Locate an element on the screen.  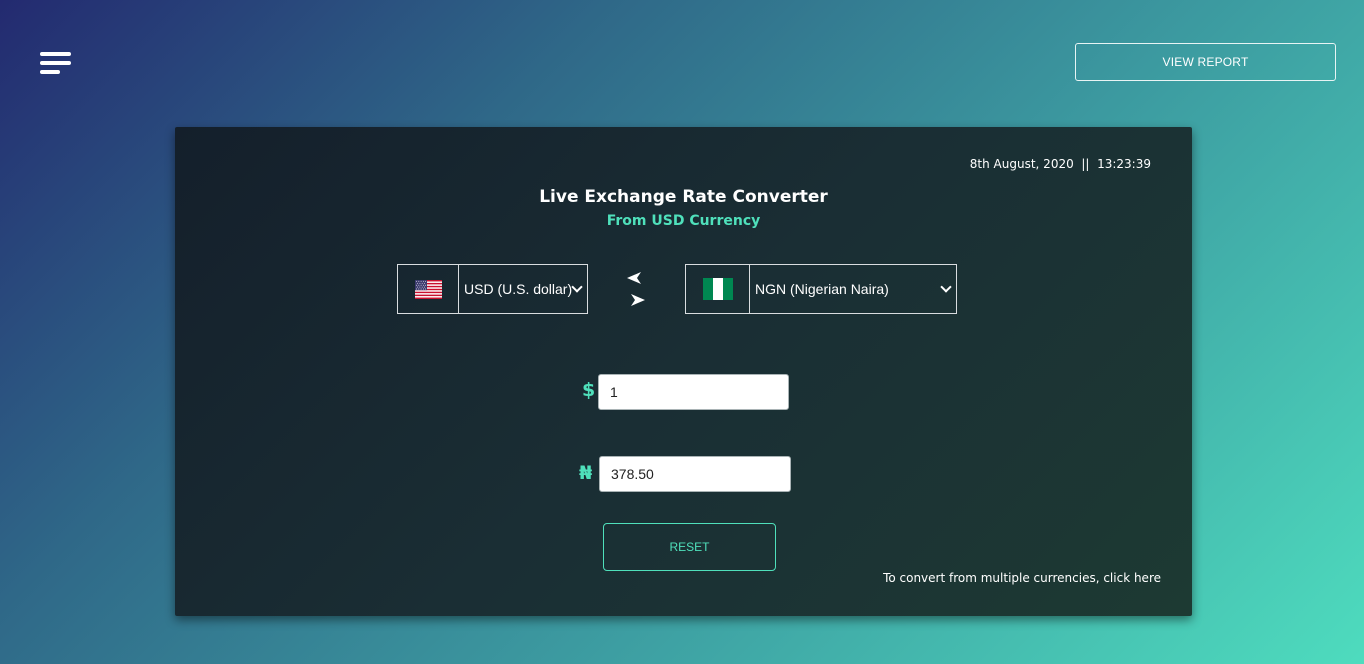
swap-currencies-icon is located at coordinates (636, 289).